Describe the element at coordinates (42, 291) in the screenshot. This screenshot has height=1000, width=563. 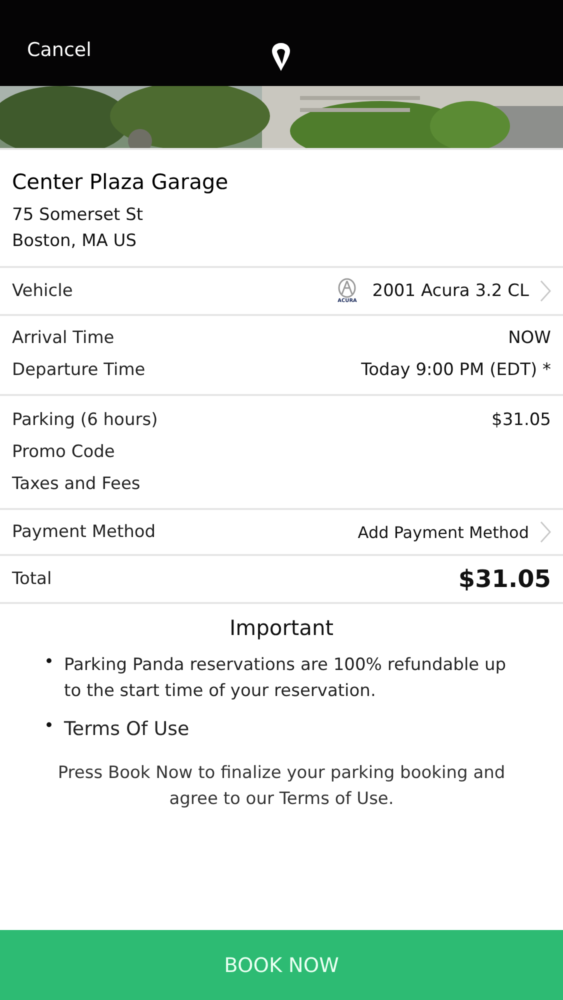
I see `vehicle-label: Vehicle` at that location.